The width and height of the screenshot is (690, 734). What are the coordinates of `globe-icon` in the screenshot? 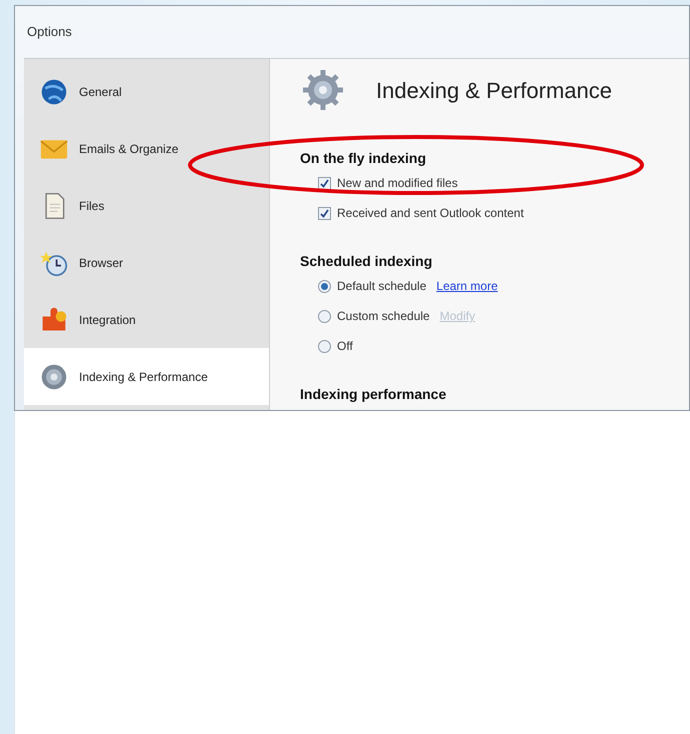 It's located at (54, 92).